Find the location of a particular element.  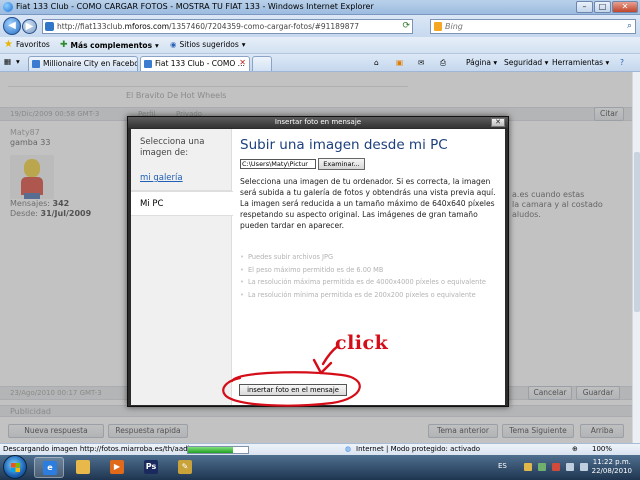

taskbar-internet-explorer-button: e is located at coordinates (49, 467).